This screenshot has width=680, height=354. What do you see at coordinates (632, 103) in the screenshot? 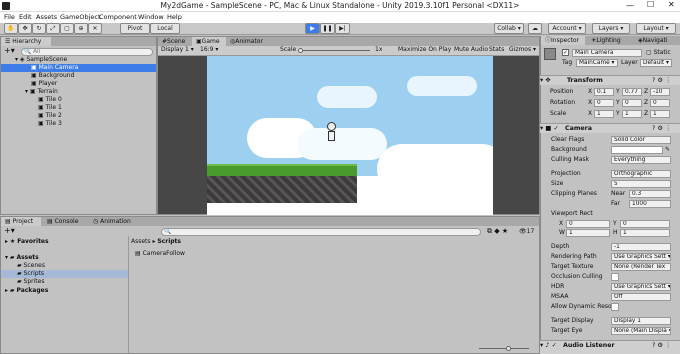
I see `rotation-y-field: 0` at bounding box center [632, 103].